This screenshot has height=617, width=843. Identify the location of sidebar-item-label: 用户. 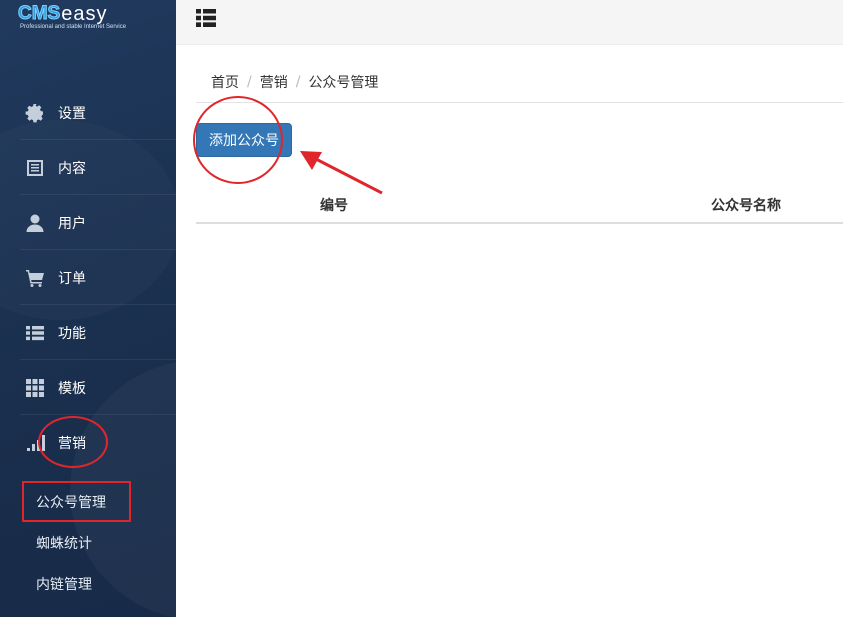
(72, 223).